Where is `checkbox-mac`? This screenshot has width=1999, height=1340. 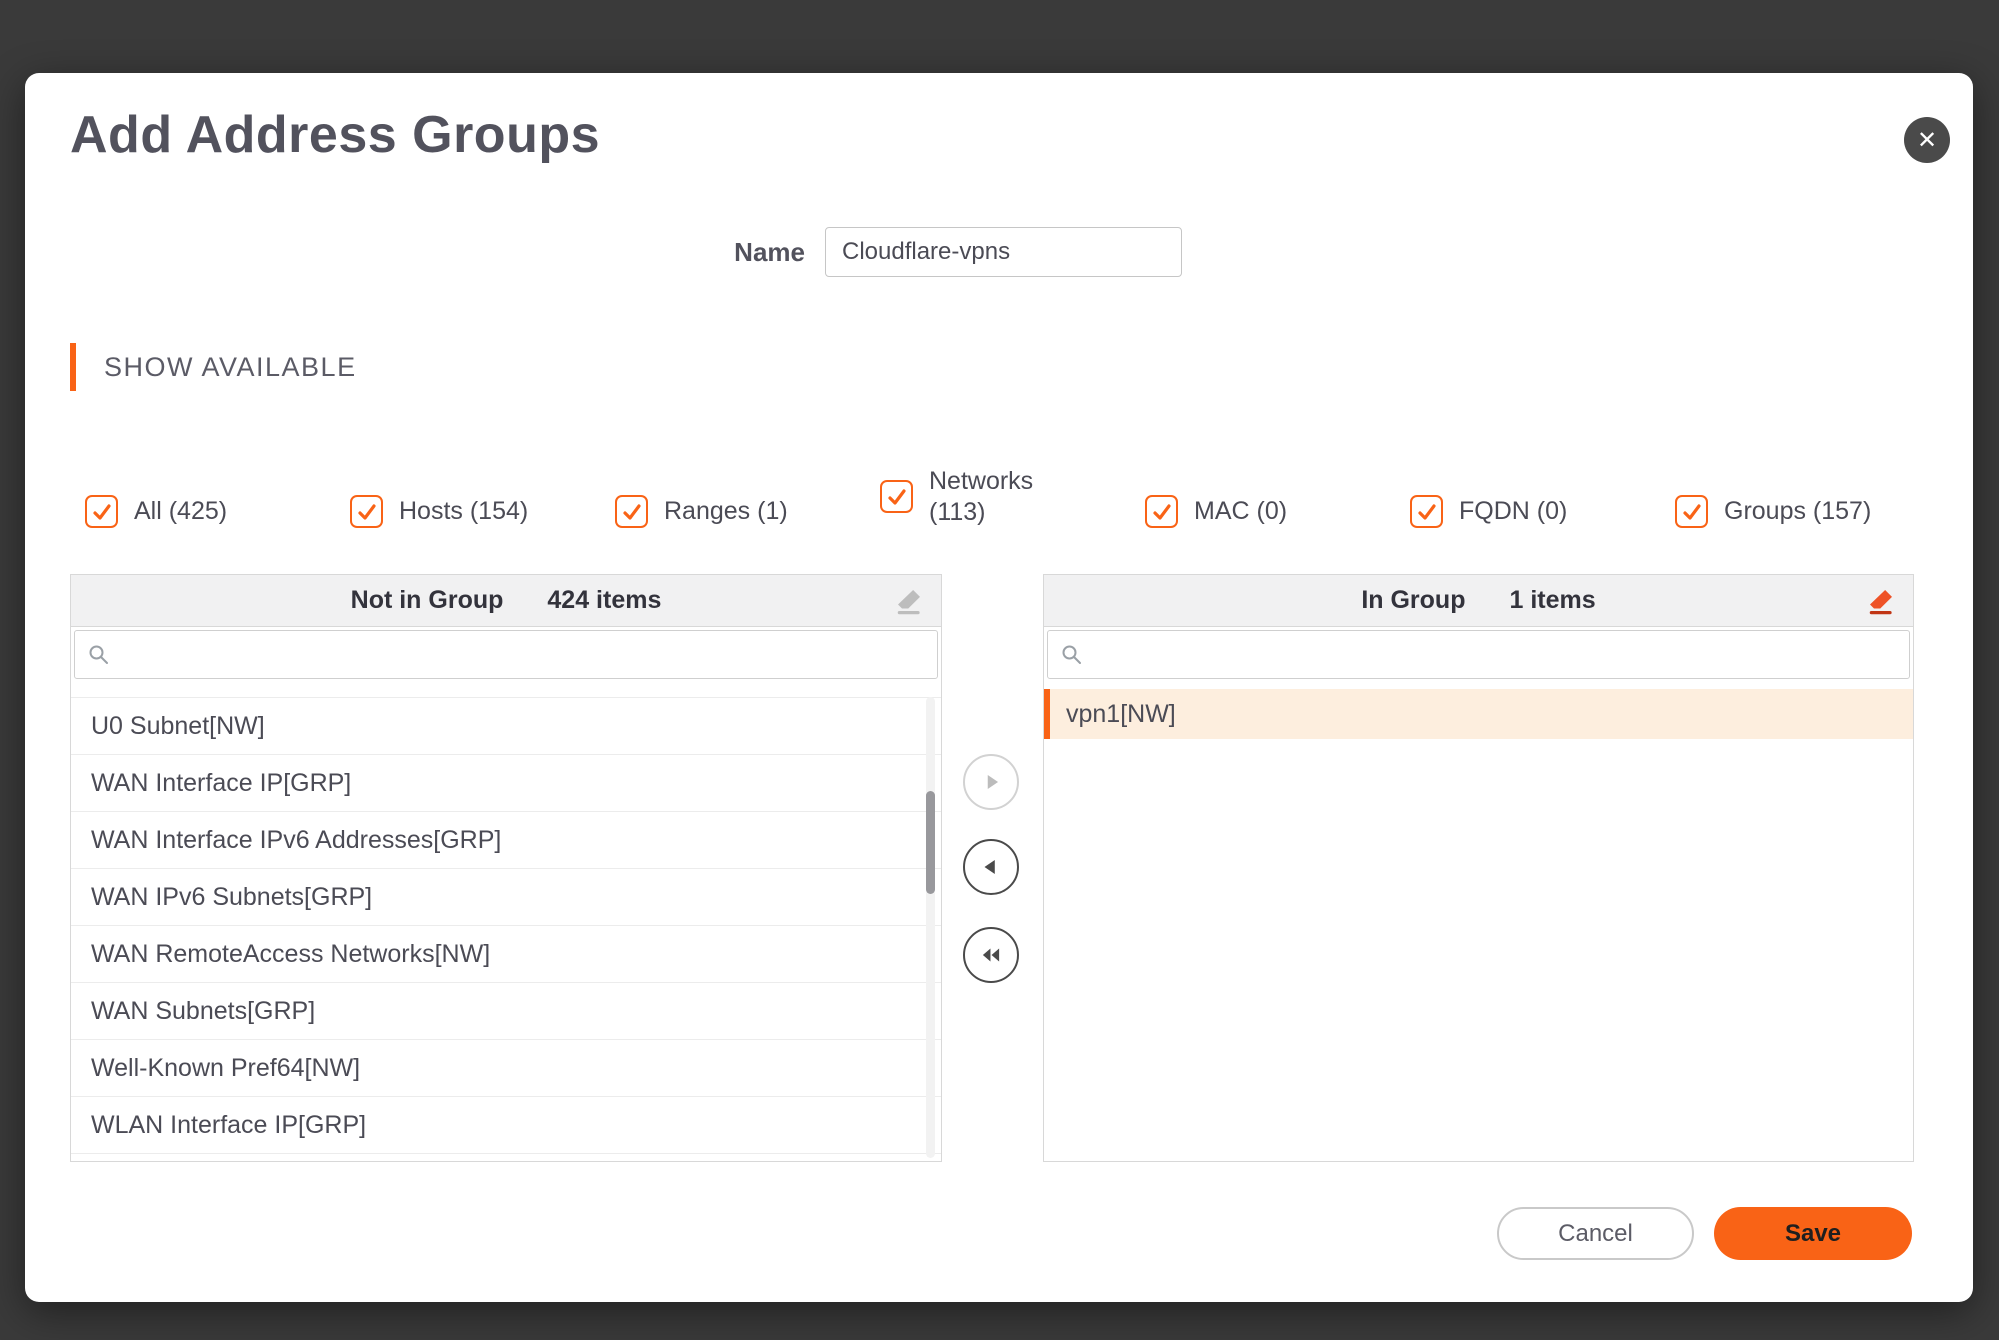
checkbox-mac is located at coordinates (1161, 511).